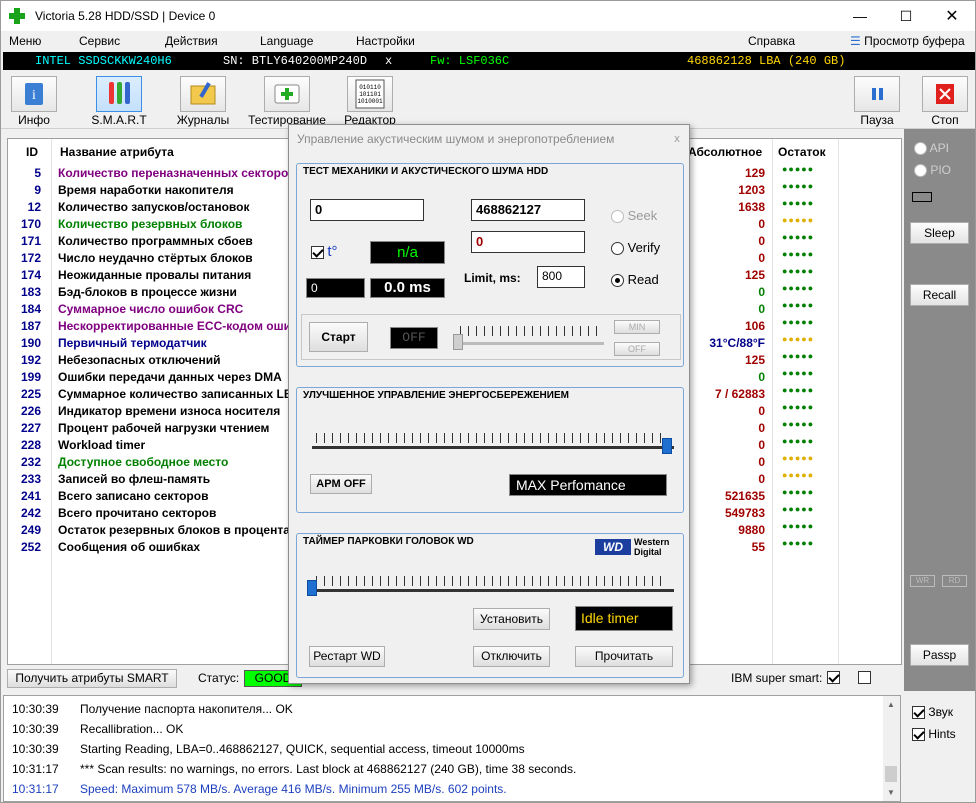 This screenshot has width=976, height=803. What do you see at coordinates (388, 61) in the screenshot?
I see `serial-close: x` at bounding box center [388, 61].